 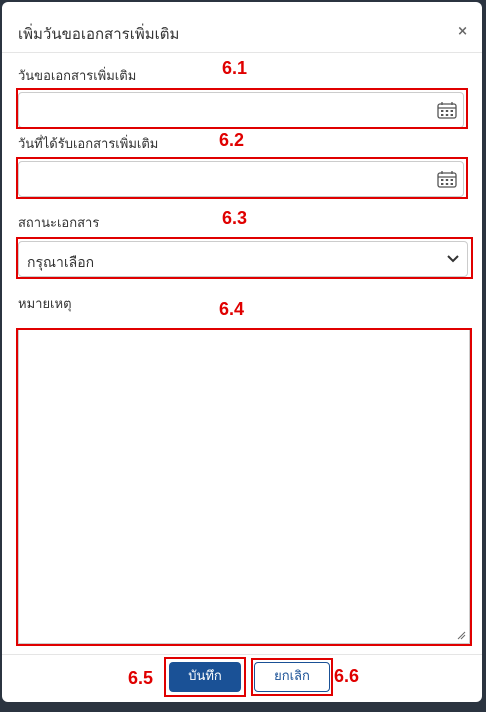 I want to click on footer-divider, so click(x=242, y=654).